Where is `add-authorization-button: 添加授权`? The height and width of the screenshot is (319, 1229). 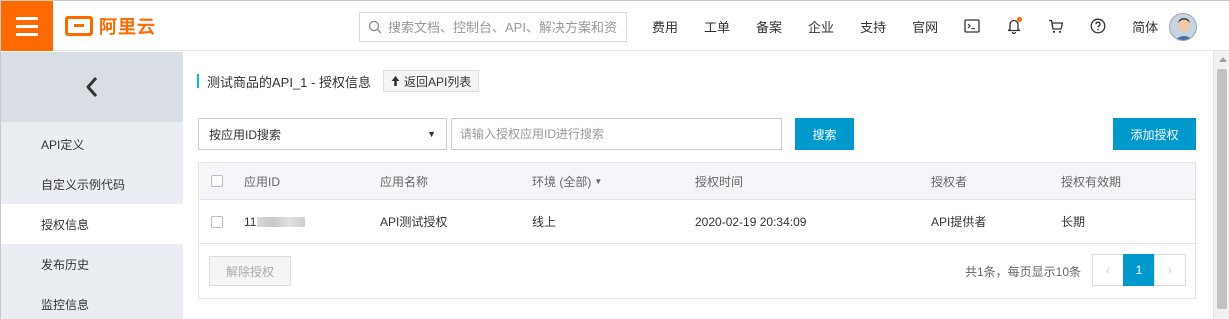 add-authorization-button: 添加授权 is located at coordinates (1154, 134).